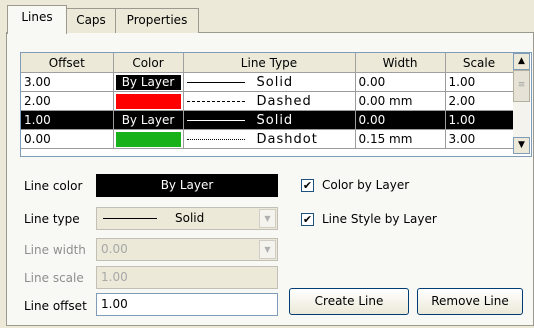  I want to click on column-header-line-type: Line Type, so click(269, 63).